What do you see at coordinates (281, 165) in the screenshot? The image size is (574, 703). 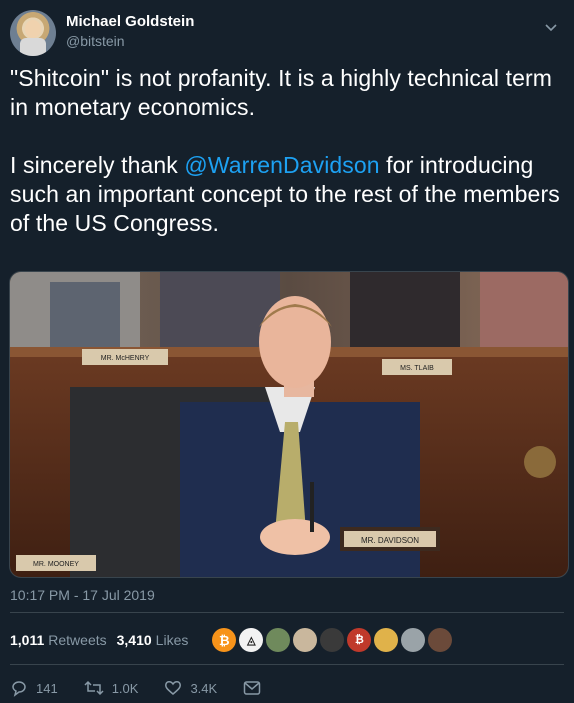 I see `mention-link: @WarrenDavidson` at bounding box center [281, 165].